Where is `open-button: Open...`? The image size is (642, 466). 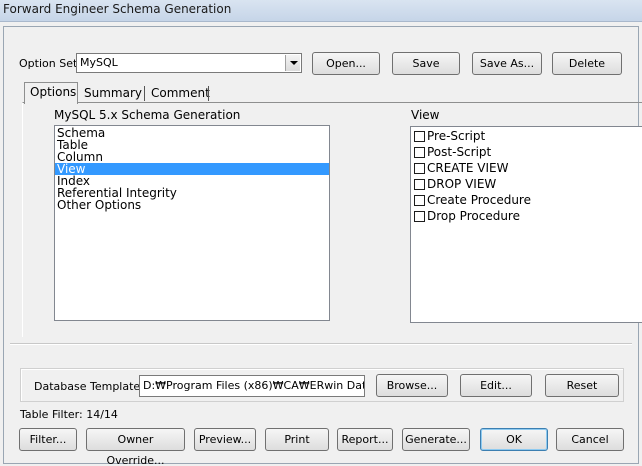 open-button: Open... is located at coordinates (346, 63).